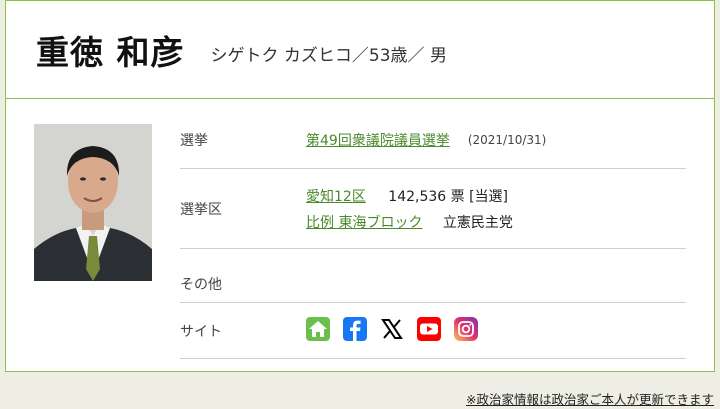  Describe the element at coordinates (392, 330) in the screenshot. I see `x-icon` at that location.